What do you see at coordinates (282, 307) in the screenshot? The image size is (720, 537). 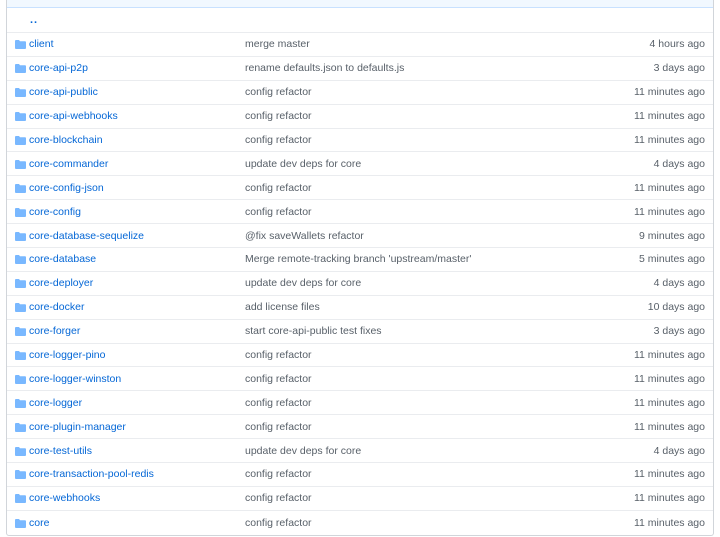 I see `commit-message-link: add license files` at bounding box center [282, 307].